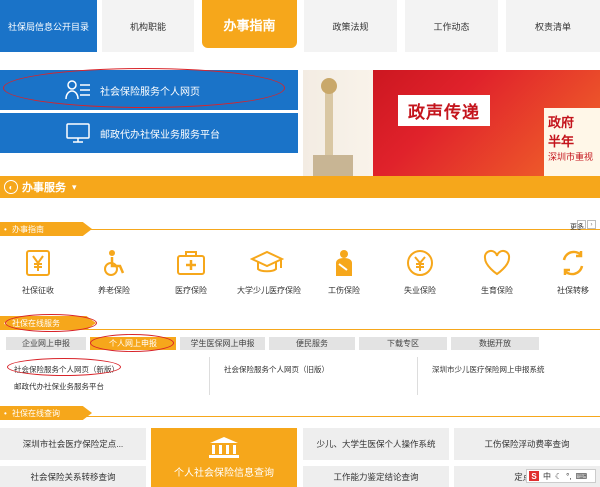 The image size is (600, 487). I want to click on service-label: 养老保险, so click(114, 290).